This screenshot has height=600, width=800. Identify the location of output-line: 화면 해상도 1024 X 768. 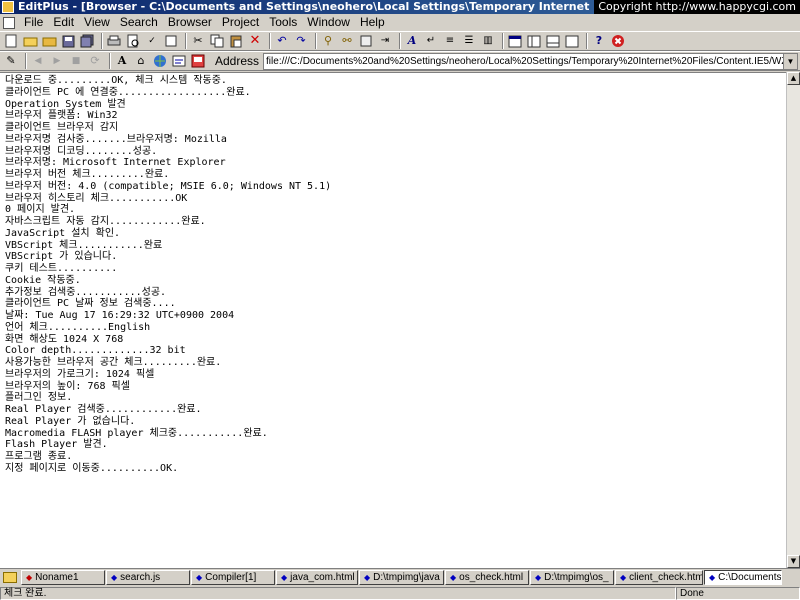
(64, 339).